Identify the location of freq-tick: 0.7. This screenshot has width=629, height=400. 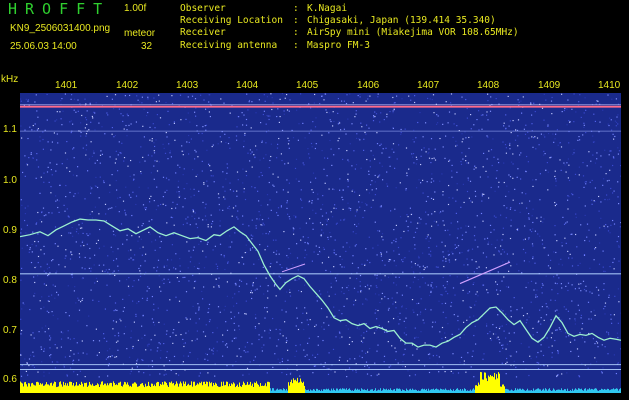
(10, 330).